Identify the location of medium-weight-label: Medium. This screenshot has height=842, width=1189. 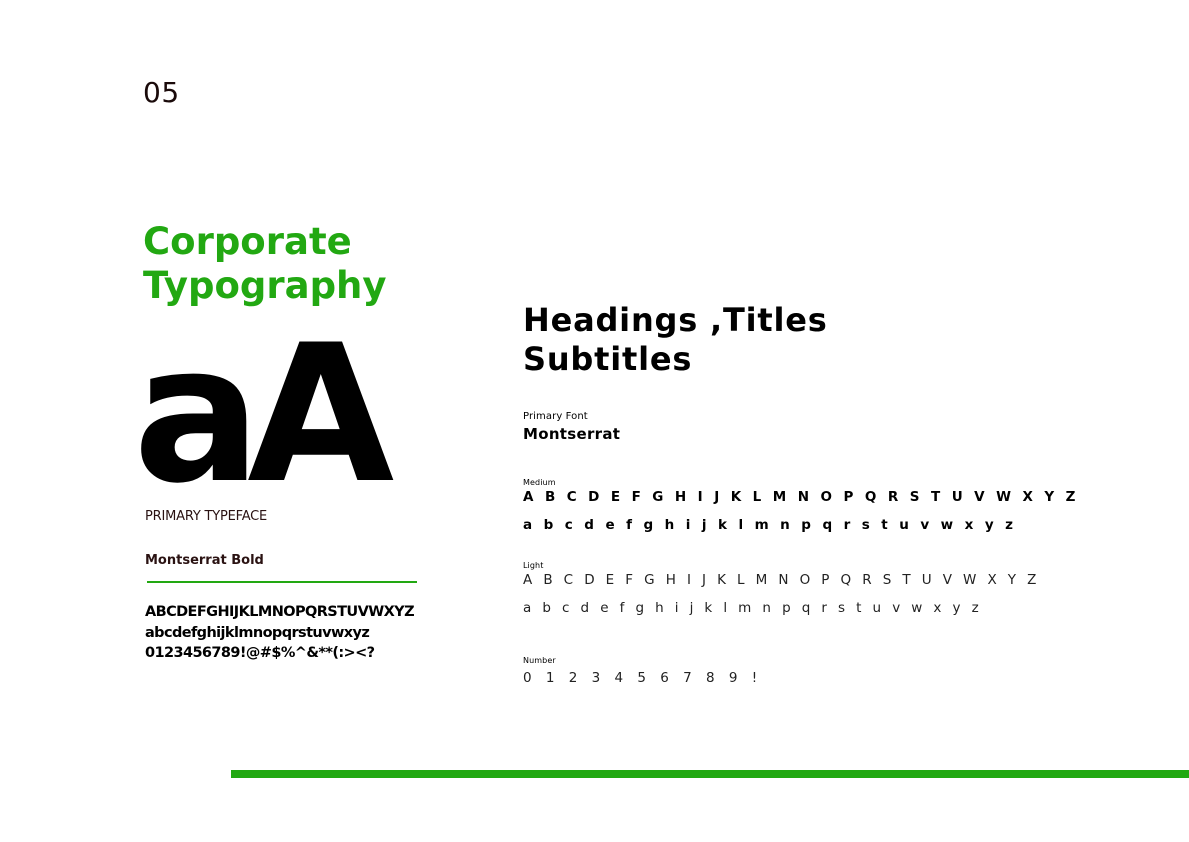
(539, 482).